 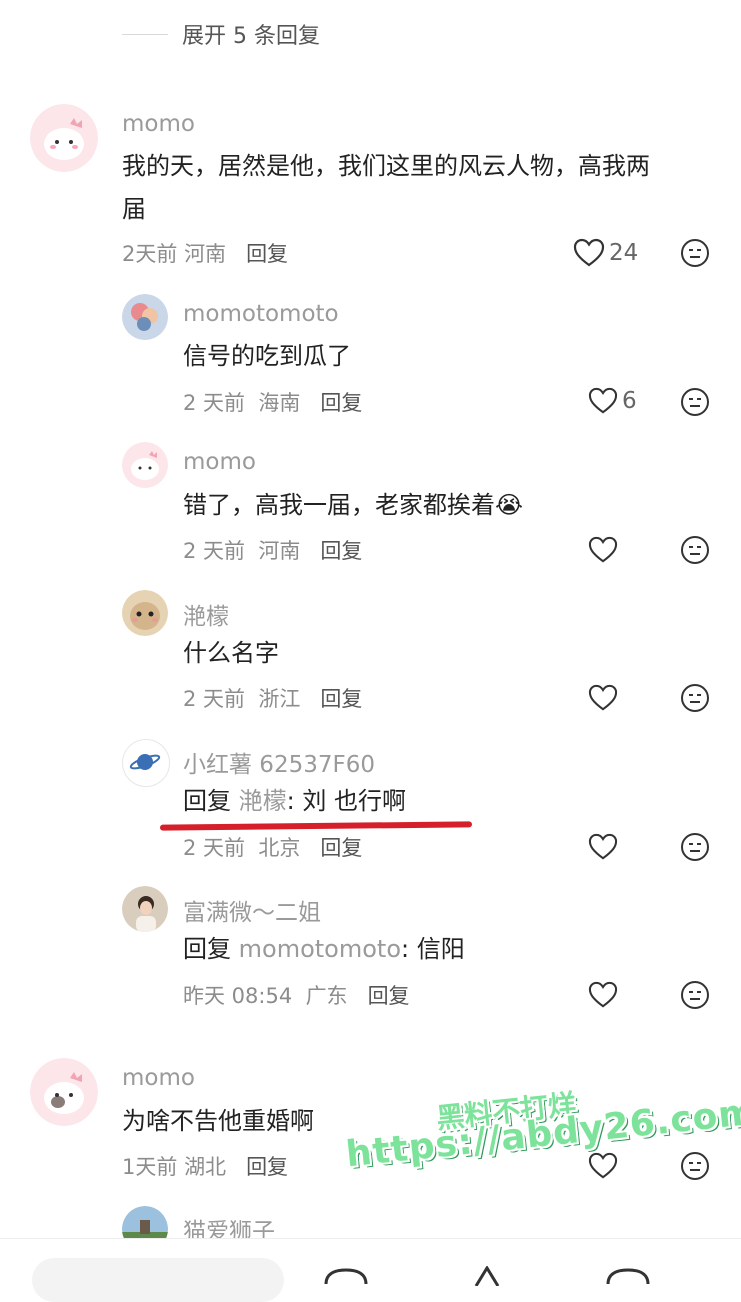 I want to click on like-count: 24, so click(x=624, y=253).